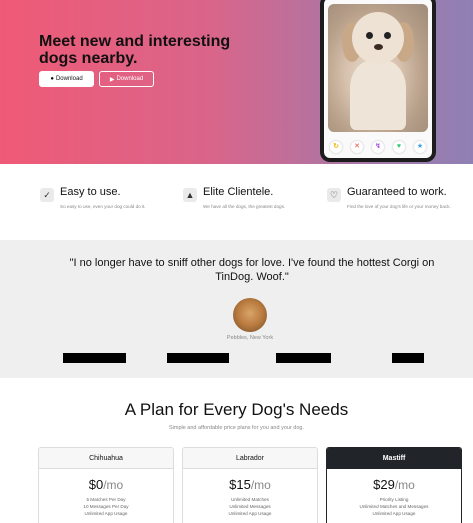 The width and height of the screenshot is (473, 523). Describe the element at coordinates (106, 499) in the screenshot. I see `plan-feature: 5 Matches Per Day` at that location.